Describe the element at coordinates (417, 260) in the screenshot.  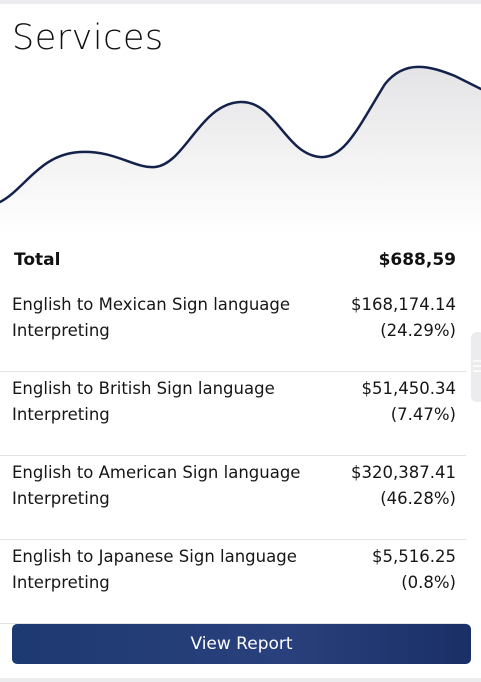
I see `total-value: $688,59` at that location.